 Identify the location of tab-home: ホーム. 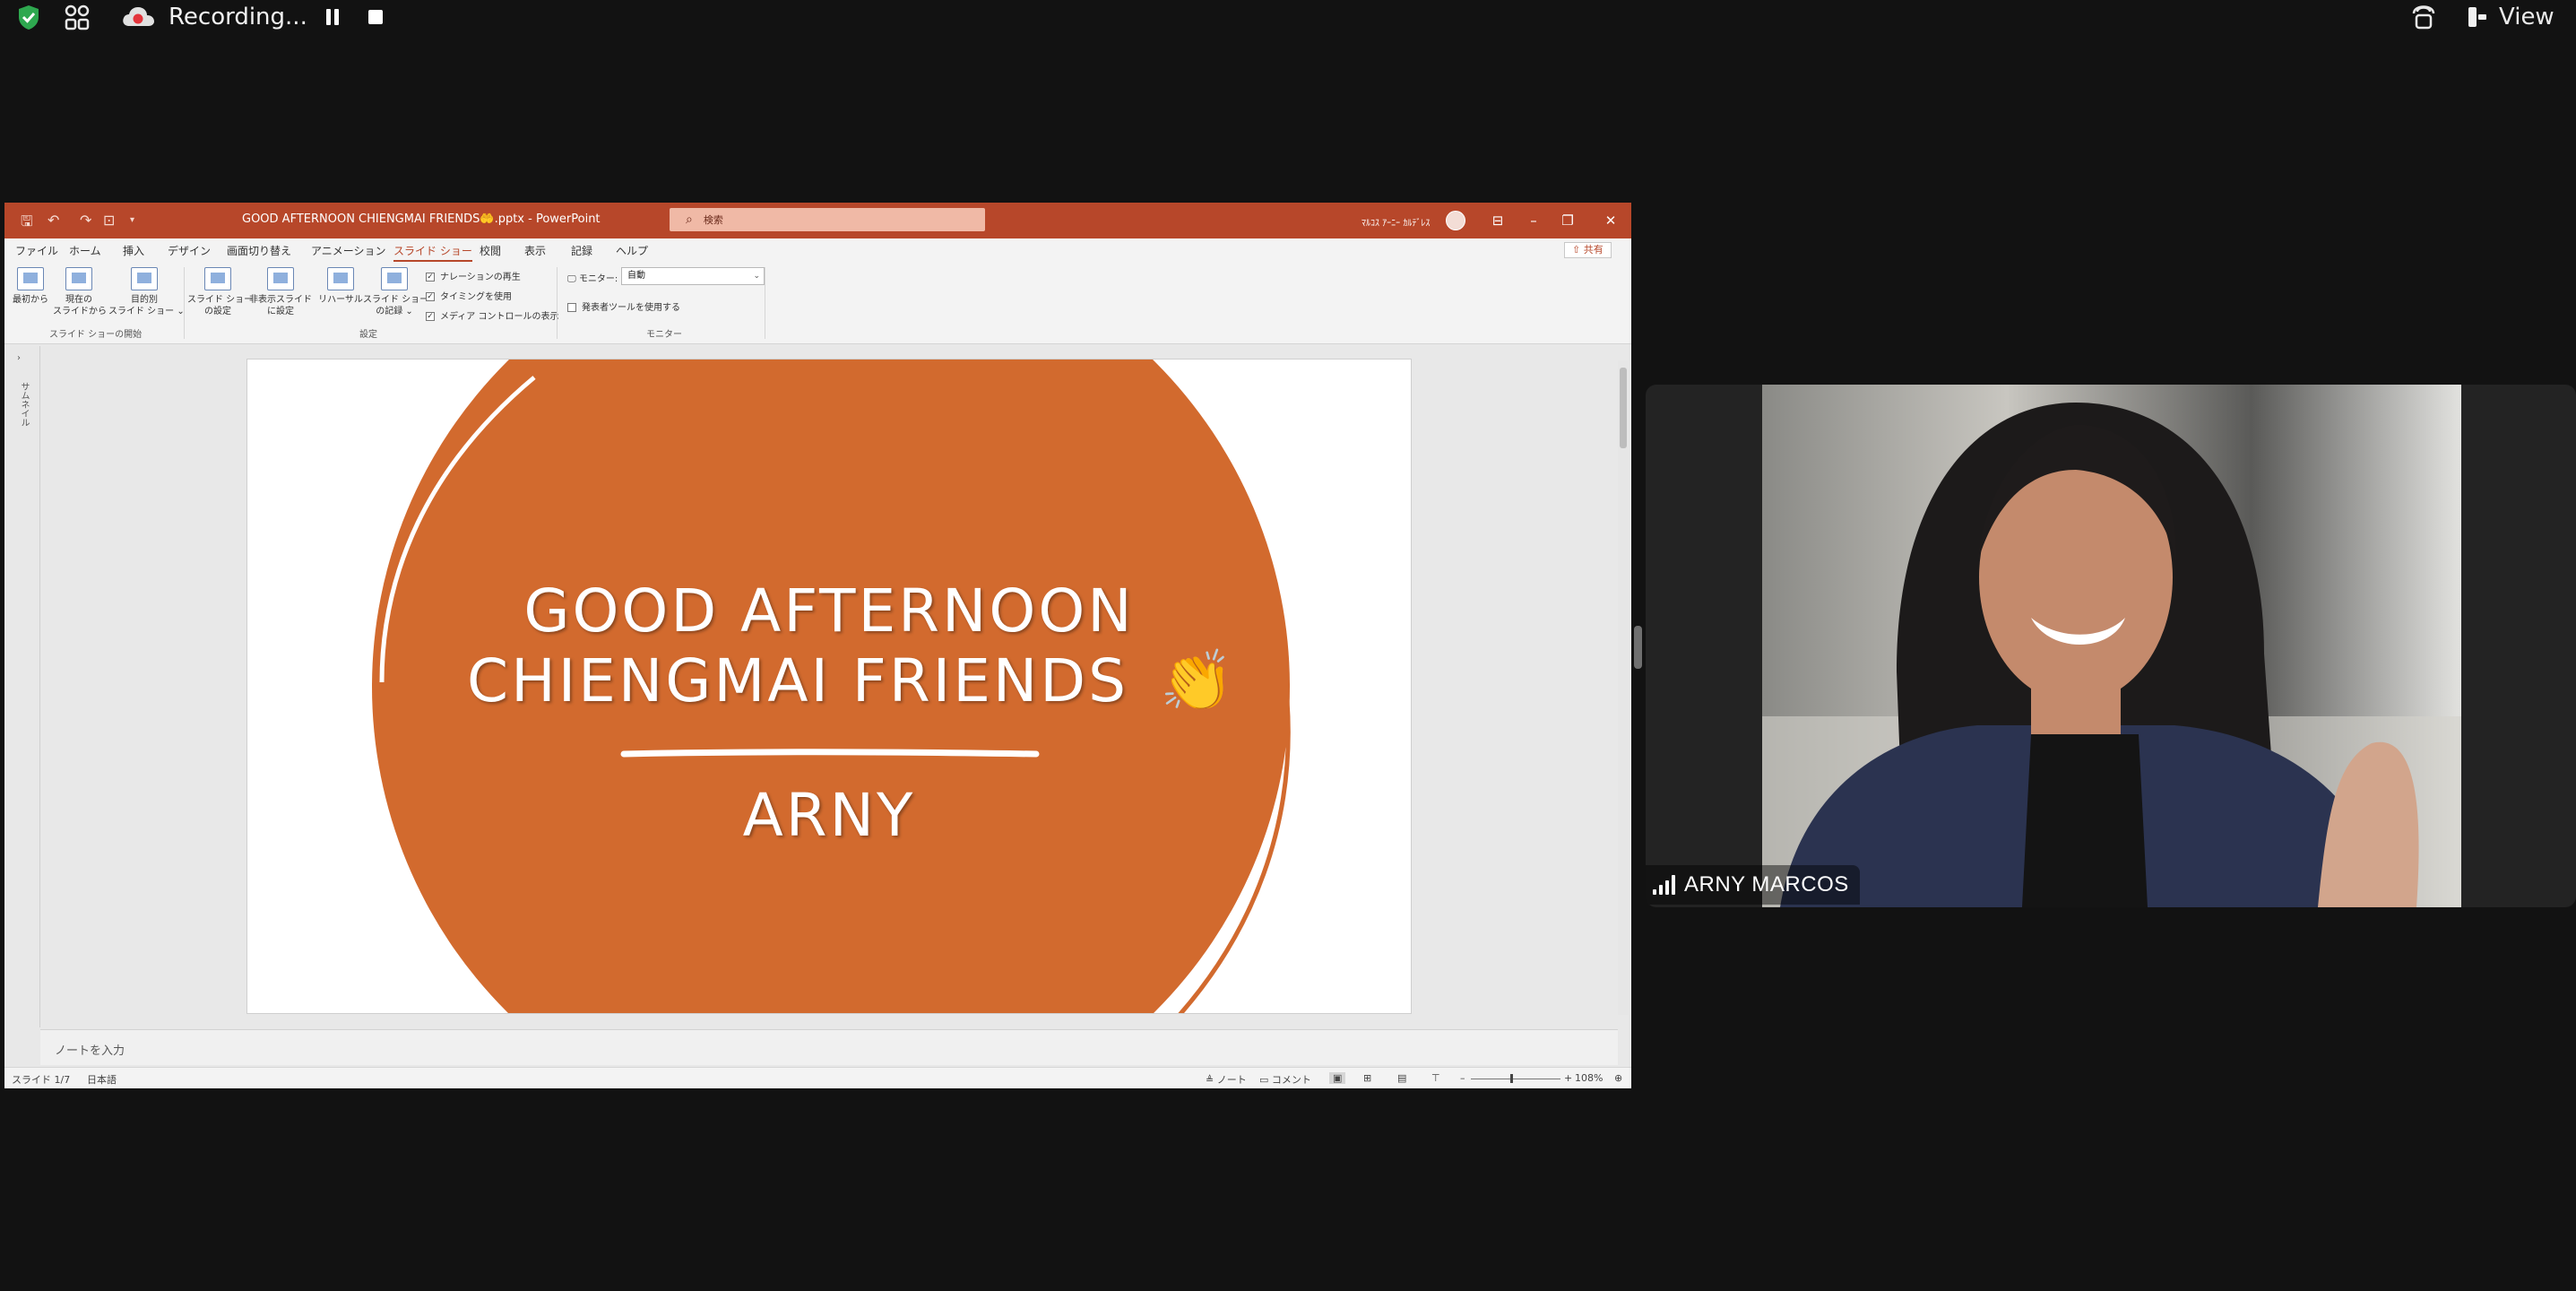
(85, 251).